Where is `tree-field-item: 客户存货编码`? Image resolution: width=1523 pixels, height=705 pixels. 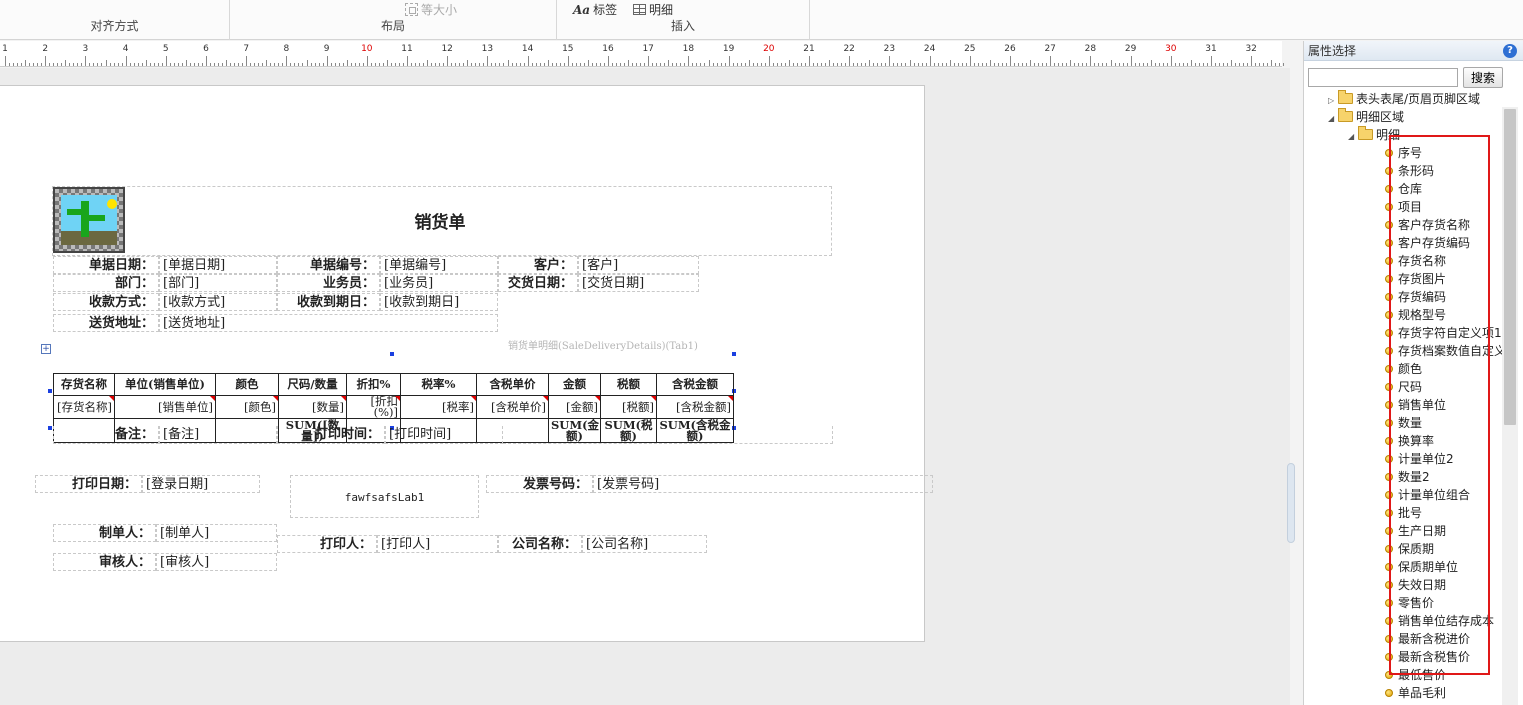 tree-field-item: 客户存货编码 is located at coordinates (1427, 243).